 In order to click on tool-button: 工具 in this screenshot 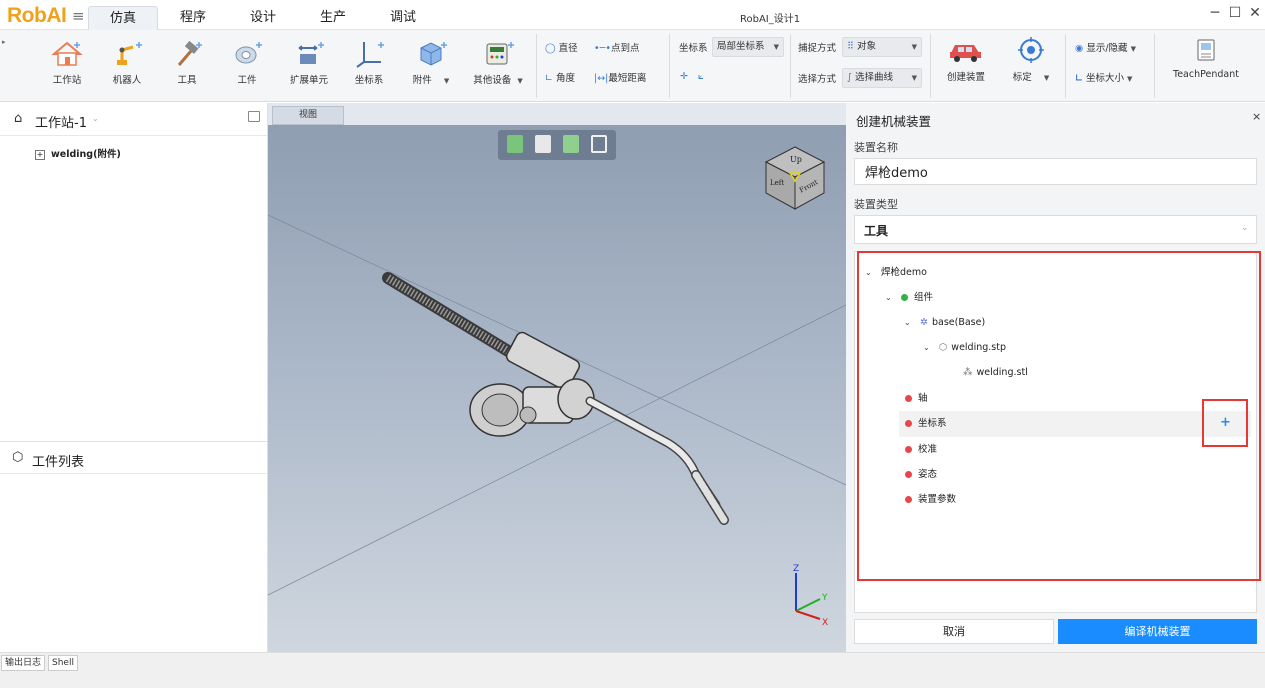, I will do `click(187, 62)`.